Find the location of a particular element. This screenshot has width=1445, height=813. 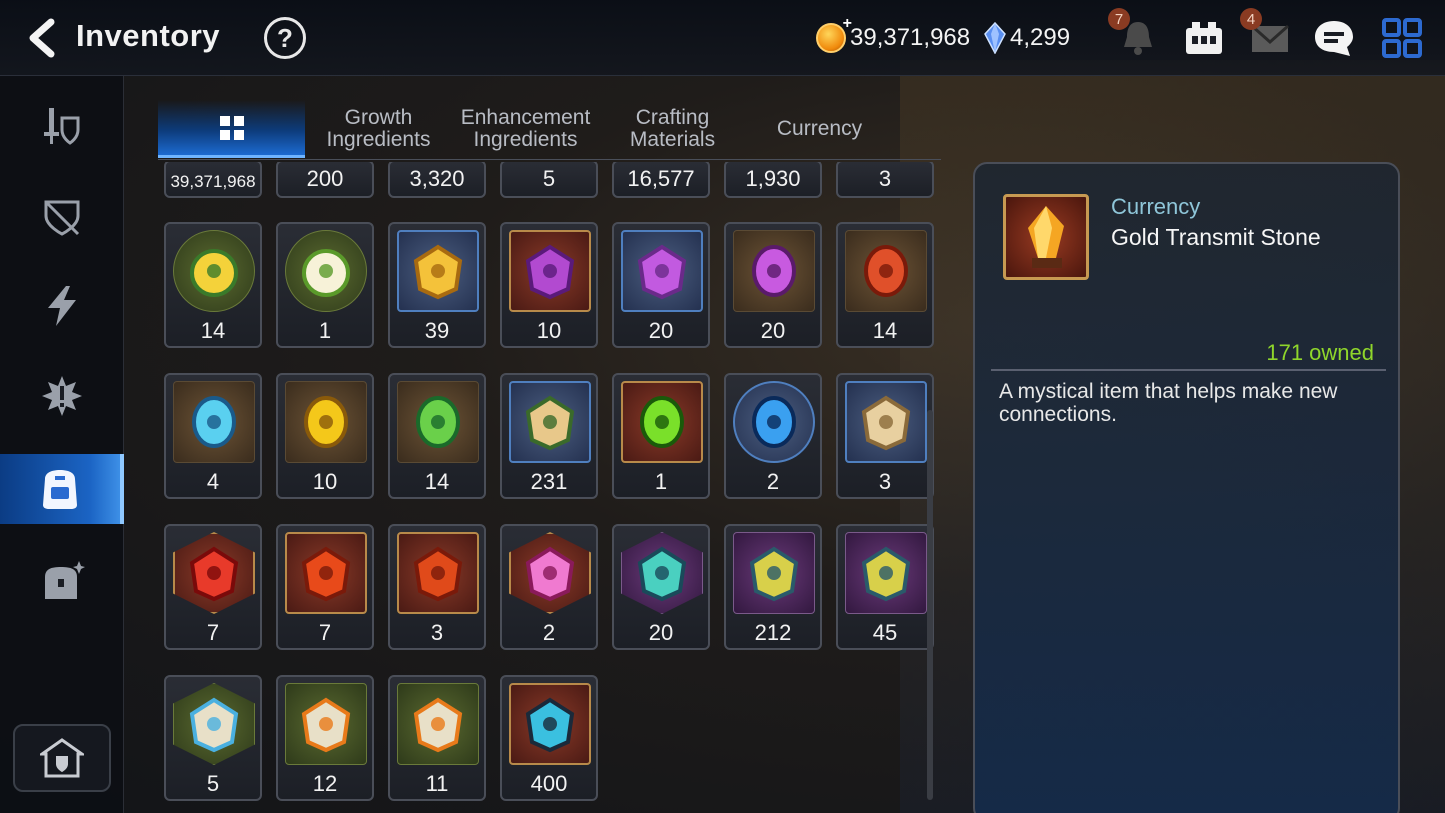

inventory-item-partial: 16,577 is located at coordinates (661, 180).